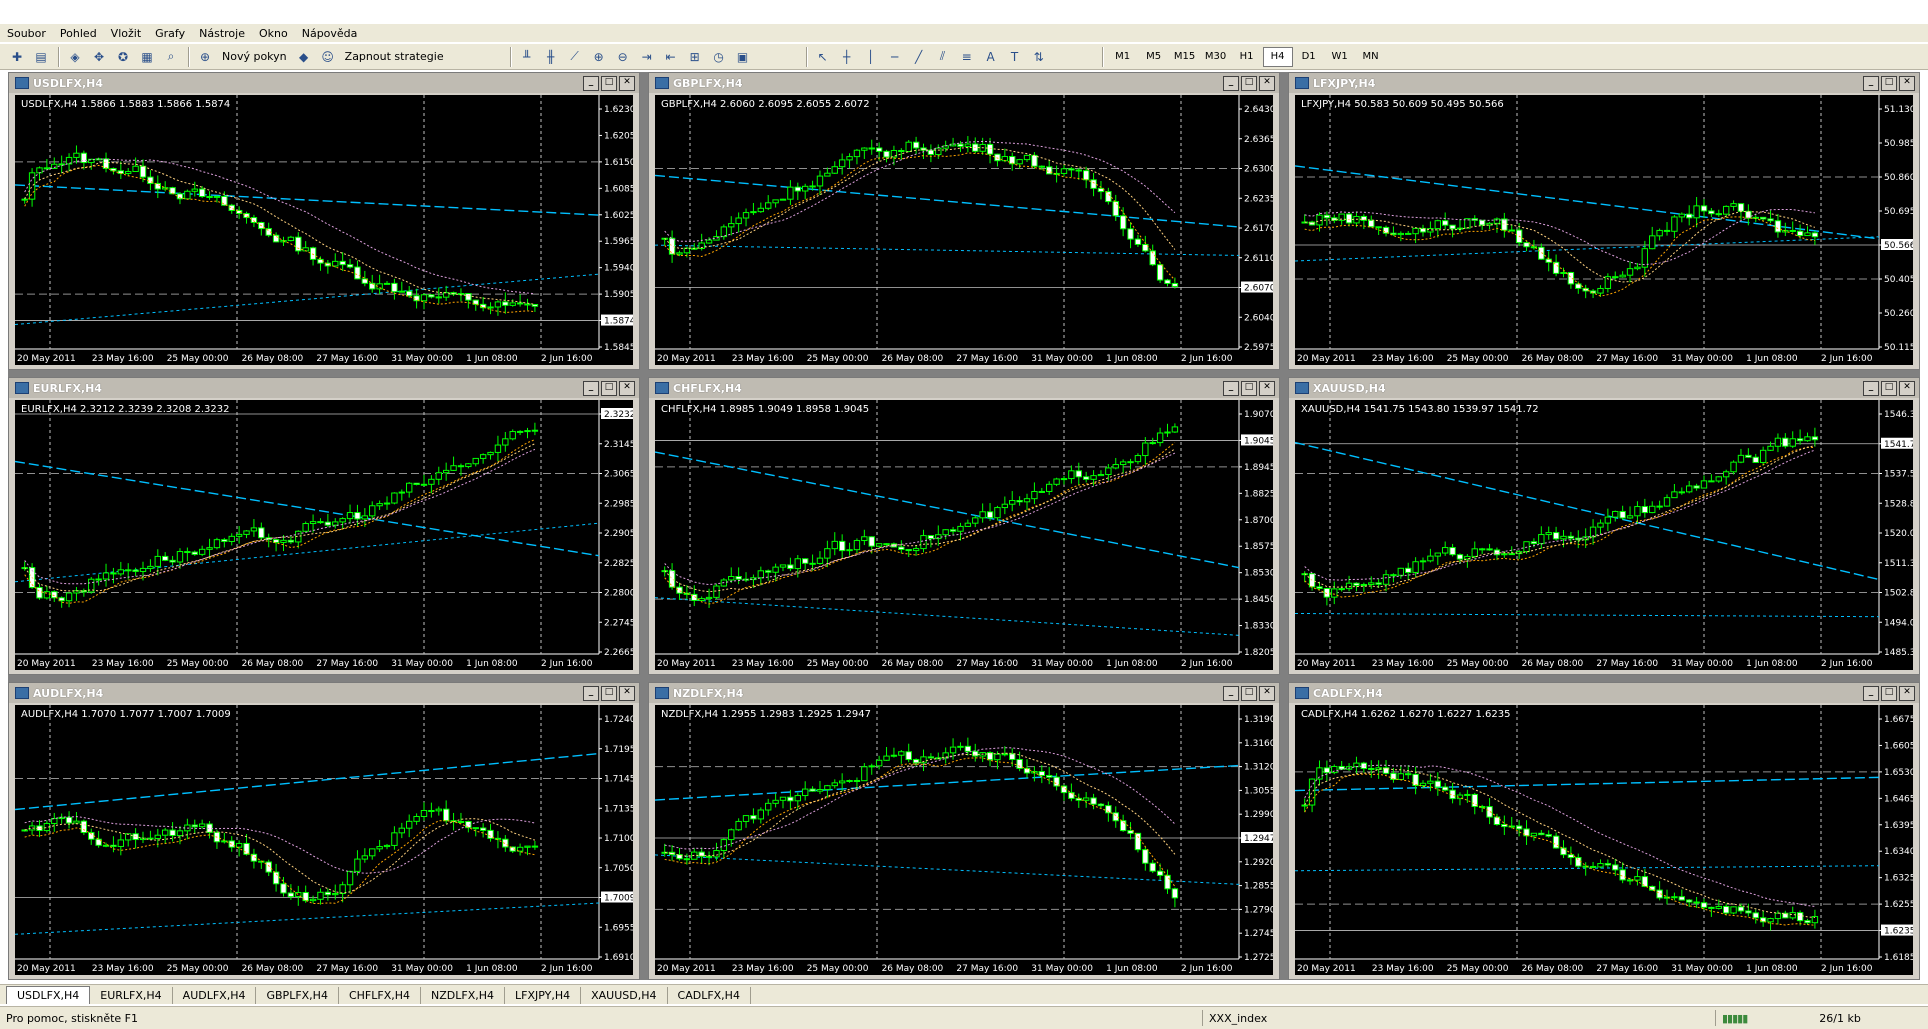 The width and height of the screenshot is (1928, 1029). I want to click on menu-charts: Grafy, so click(170, 33).